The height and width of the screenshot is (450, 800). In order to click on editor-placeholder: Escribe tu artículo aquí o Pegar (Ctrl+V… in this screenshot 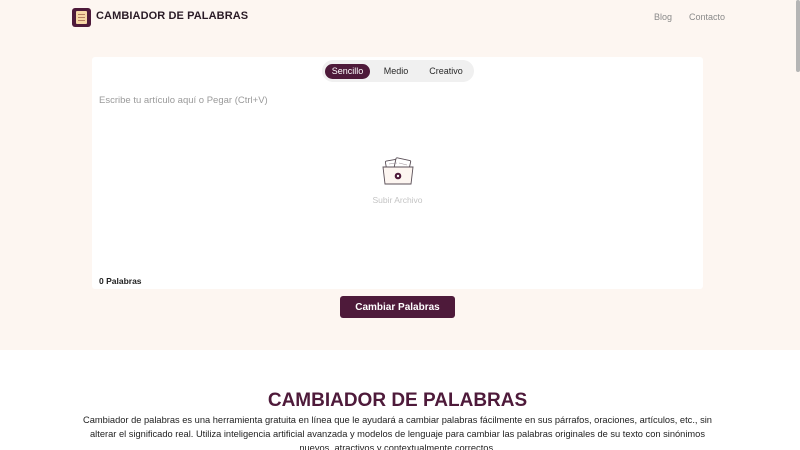, I will do `click(183, 100)`.